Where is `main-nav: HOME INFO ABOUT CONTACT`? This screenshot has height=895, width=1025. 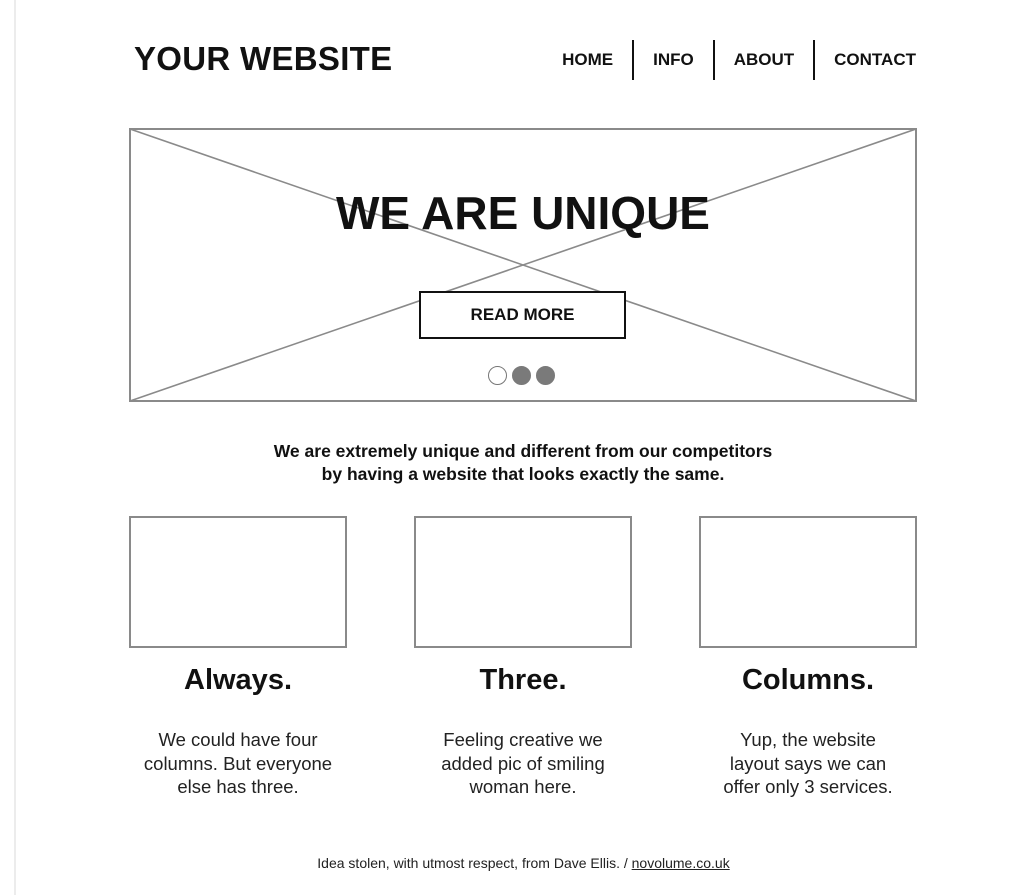
main-nav: HOME INFO ABOUT CONTACT is located at coordinates (729, 60).